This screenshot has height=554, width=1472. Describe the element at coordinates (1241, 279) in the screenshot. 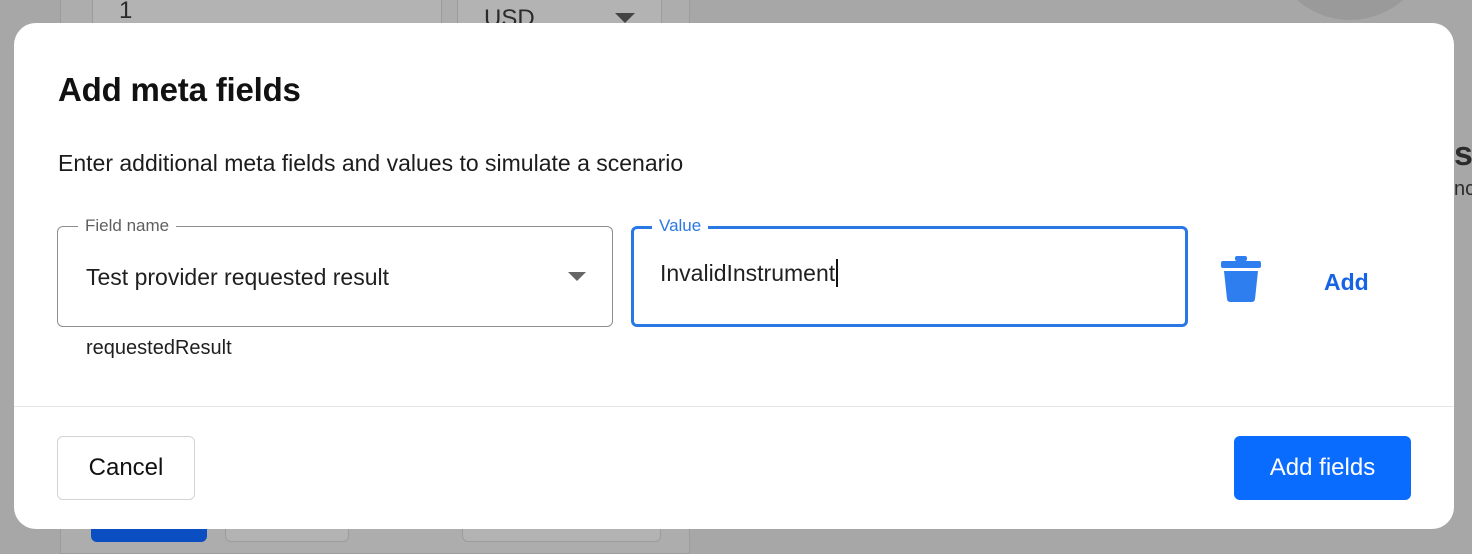

I see `trash-icon` at that location.